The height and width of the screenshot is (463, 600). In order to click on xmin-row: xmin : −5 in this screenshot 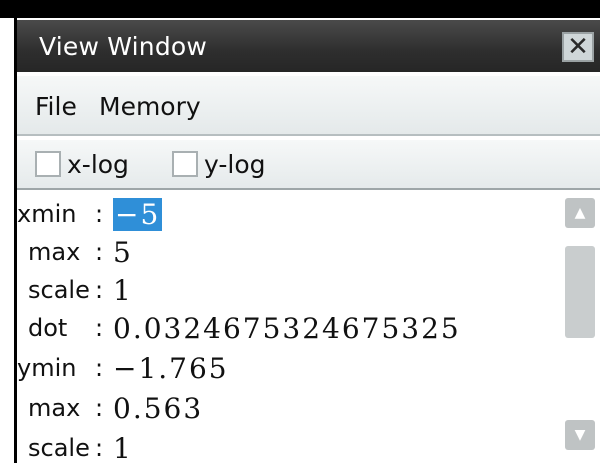, I will do `click(287, 214)`.